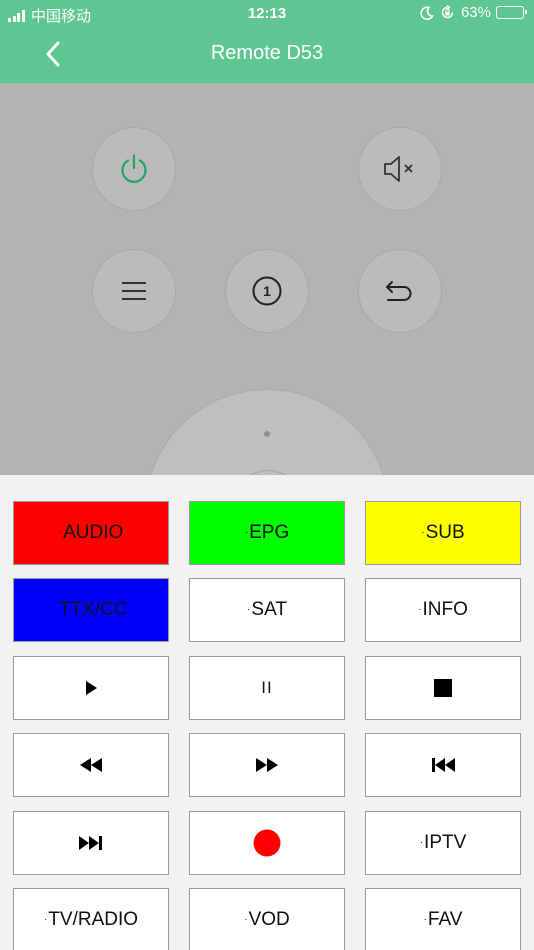 Image resolution: width=534 pixels, height=950 pixels. I want to click on direction-pad, so click(267, 432).